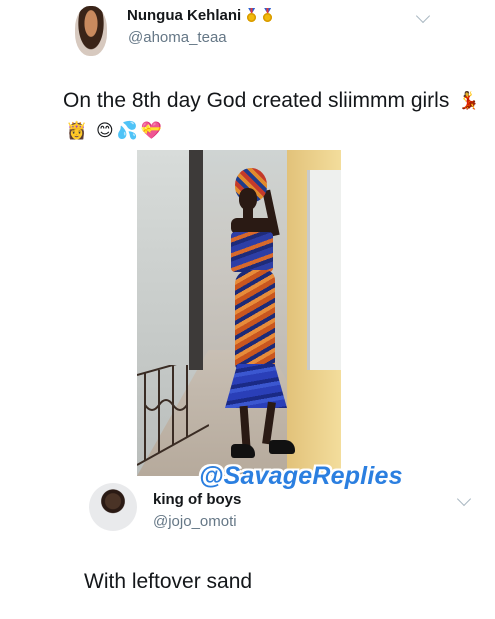 This screenshot has height=619, width=495. What do you see at coordinates (127, 130) in the screenshot?
I see `sweat-droplets-icon: 💦` at bounding box center [127, 130].